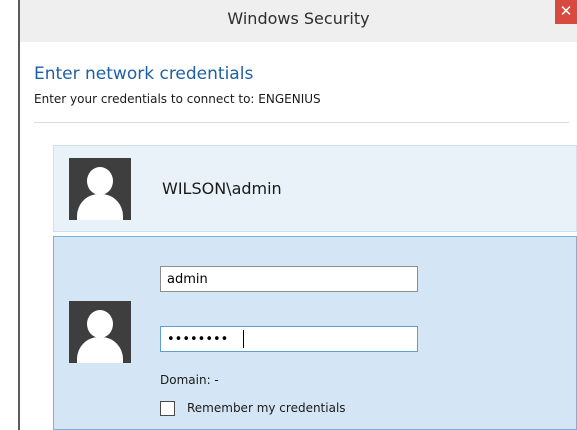  Describe the element at coordinates (222, 188) in the screenshot. I see `account-name: WILSON\admin` at that location.